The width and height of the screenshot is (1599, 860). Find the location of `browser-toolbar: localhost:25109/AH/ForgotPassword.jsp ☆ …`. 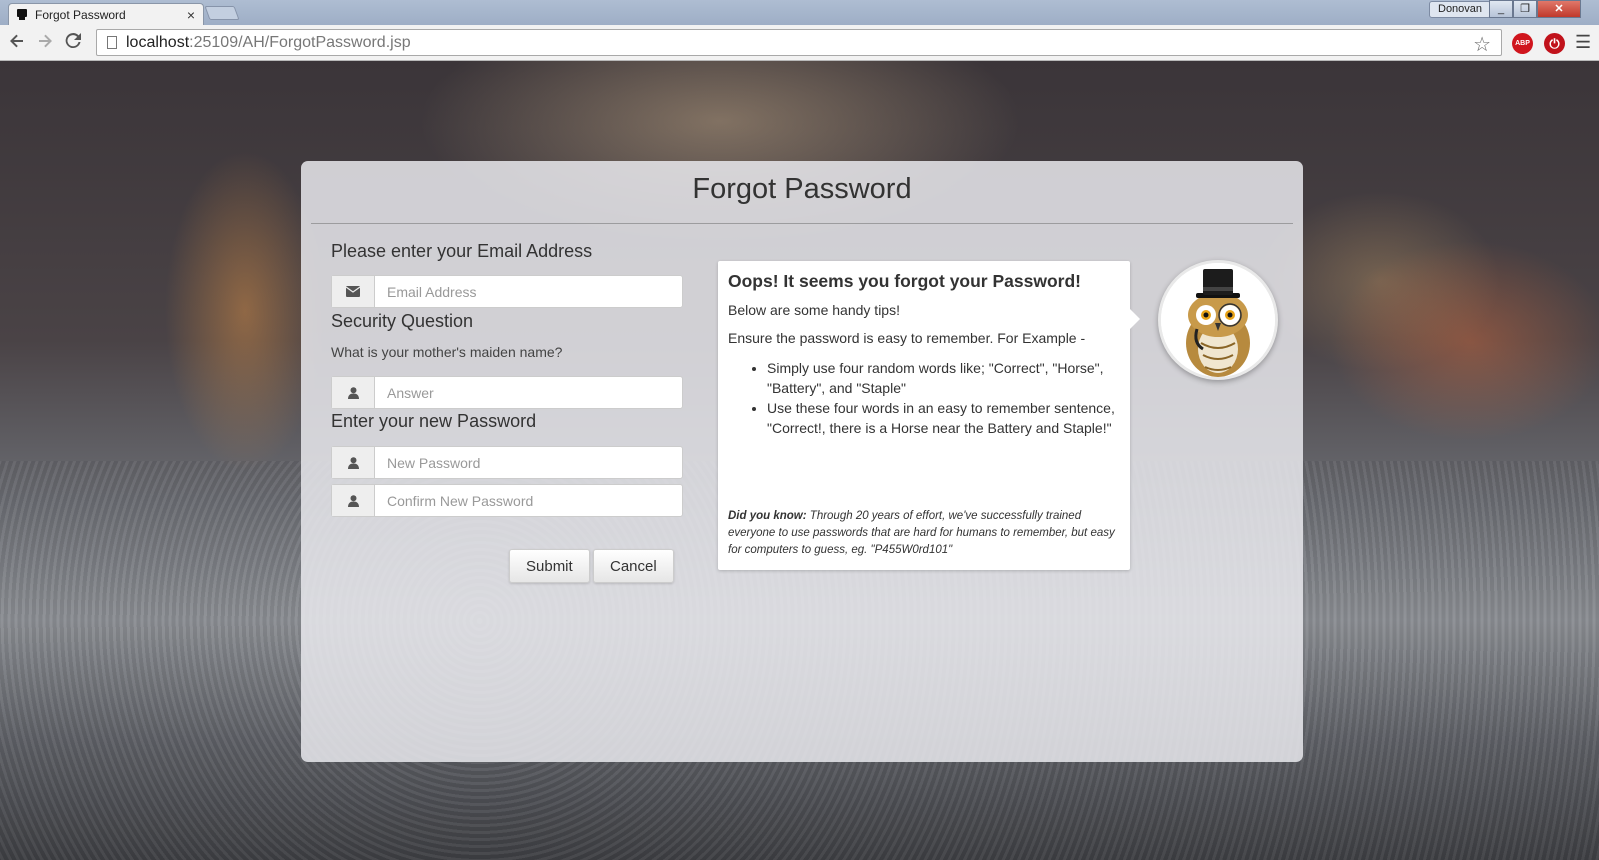

browser-toolbar: localhost:25109/AH/ForgotPassword.jsp ☆ … is located at coordinates (799, 43).